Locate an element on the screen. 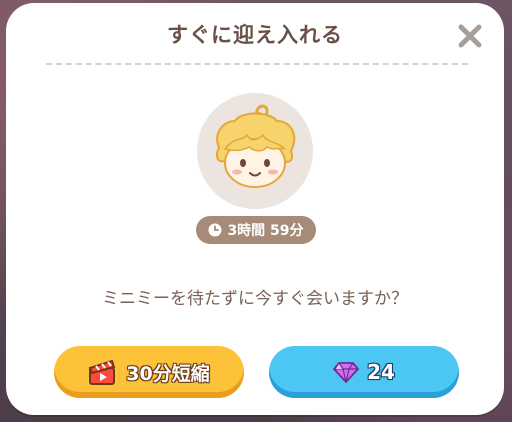 The height and width of the screenshot is (422, 512). remaining-time-badge: 3時間 59分 is located at coordinates (256, 230).